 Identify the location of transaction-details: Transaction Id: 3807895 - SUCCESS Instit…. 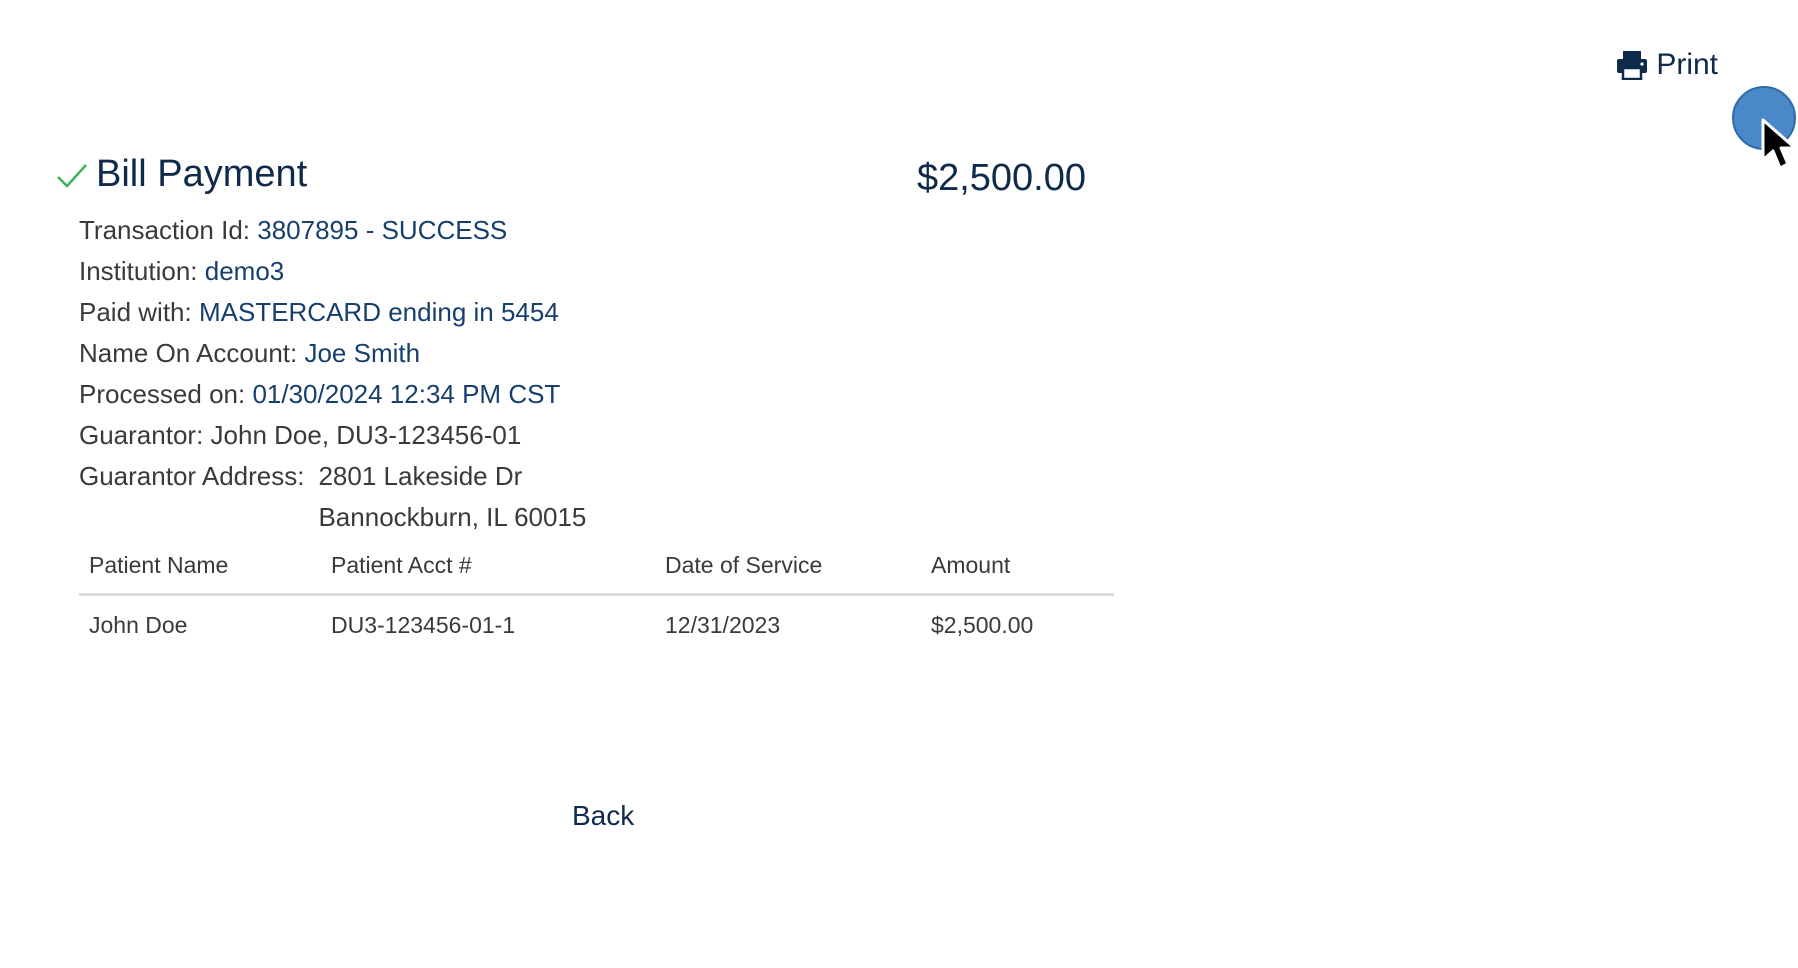
(332, 374).